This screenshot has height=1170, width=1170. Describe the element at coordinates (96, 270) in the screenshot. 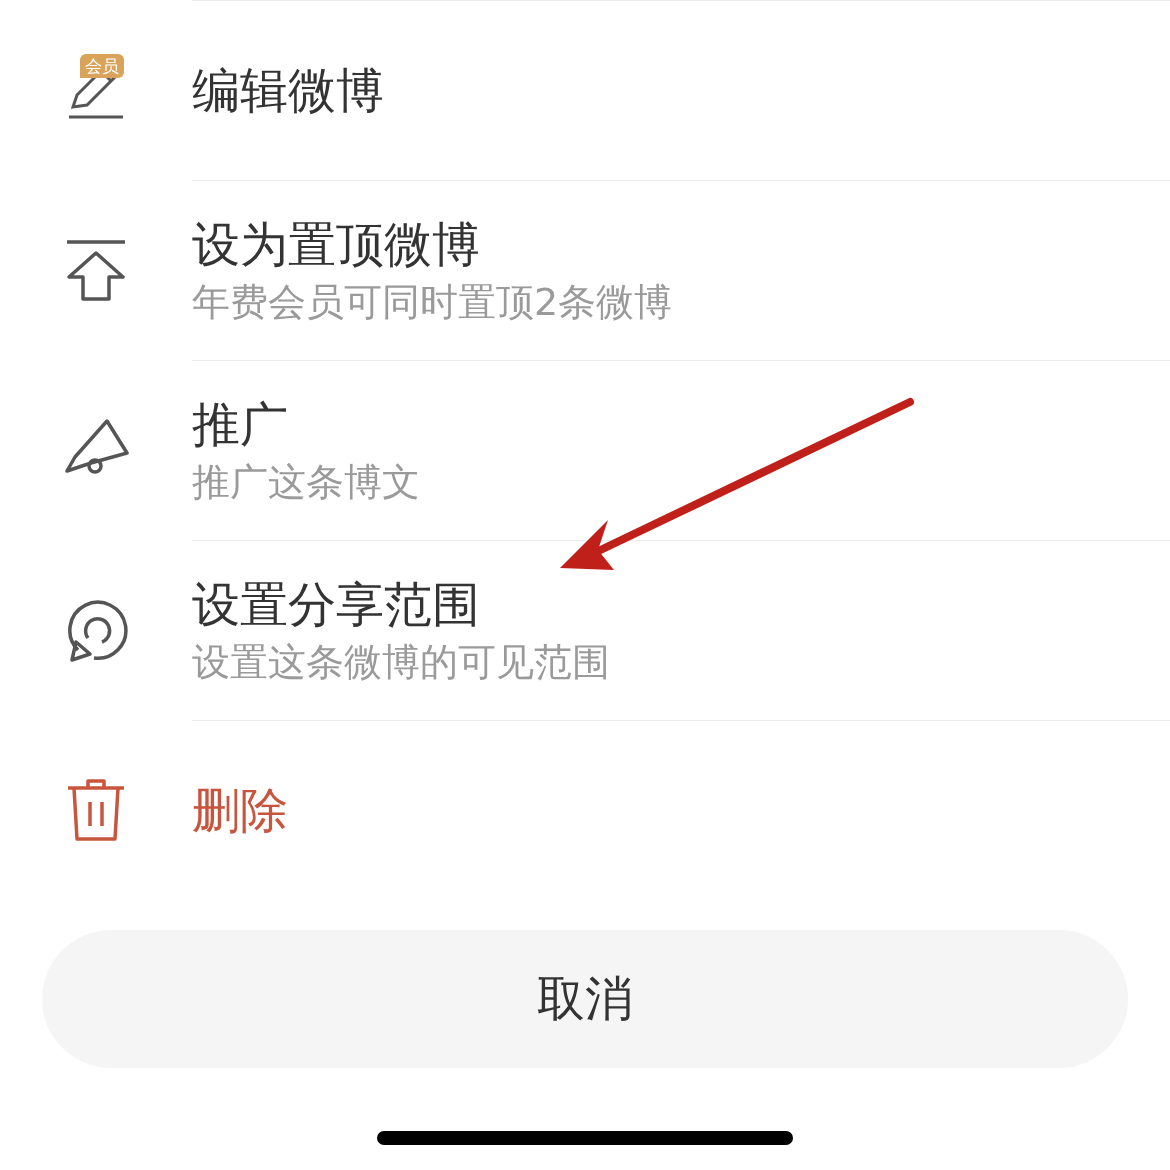

I see `pin-to-top-icon` at that location.